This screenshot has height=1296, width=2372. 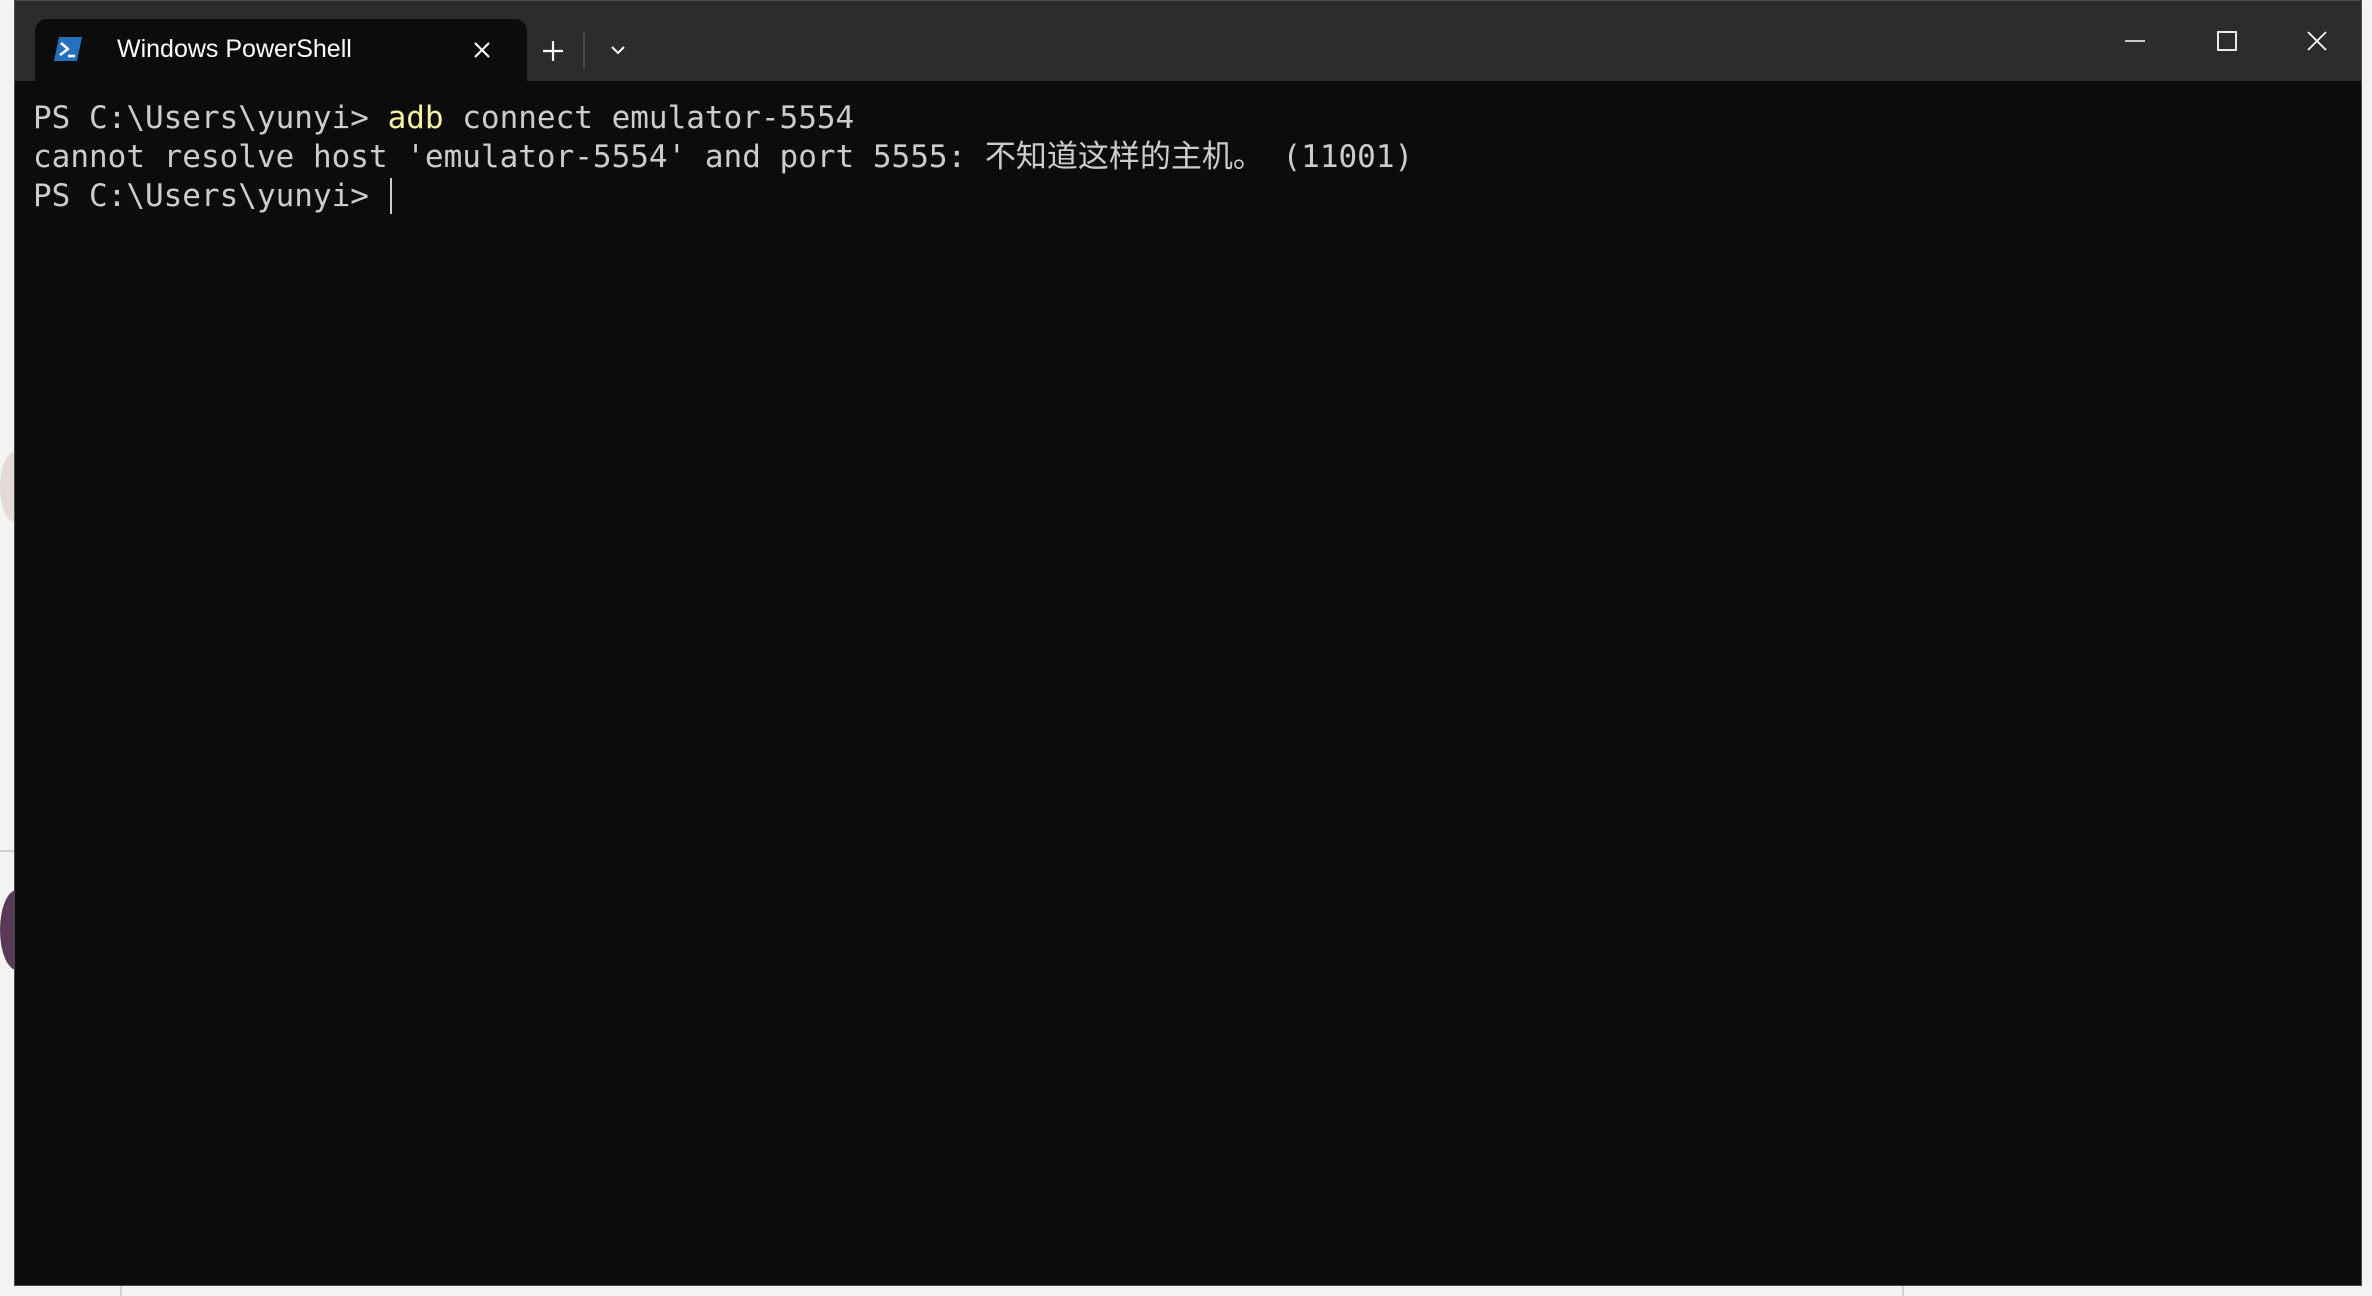 What do you see at coordinates (415, 118) in the screenshot?
I see `command-name: adb` at bounding box center [415, 118].